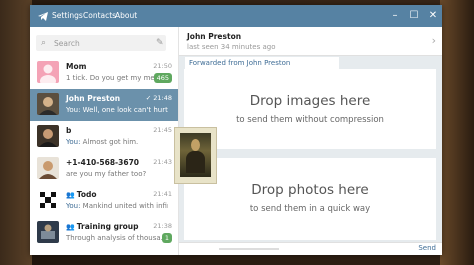 The height and width of the screenshot is (265, 474). I want to click on chat-name: 👥 Training group, so click(102, 226).